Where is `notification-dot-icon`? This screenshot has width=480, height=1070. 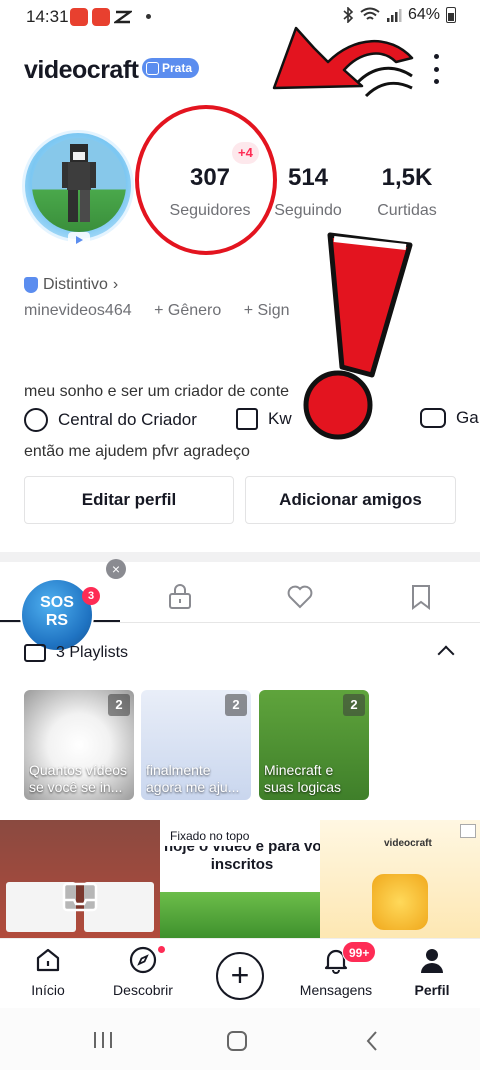
notification-dot-icon is located at coordinates (148, 16).